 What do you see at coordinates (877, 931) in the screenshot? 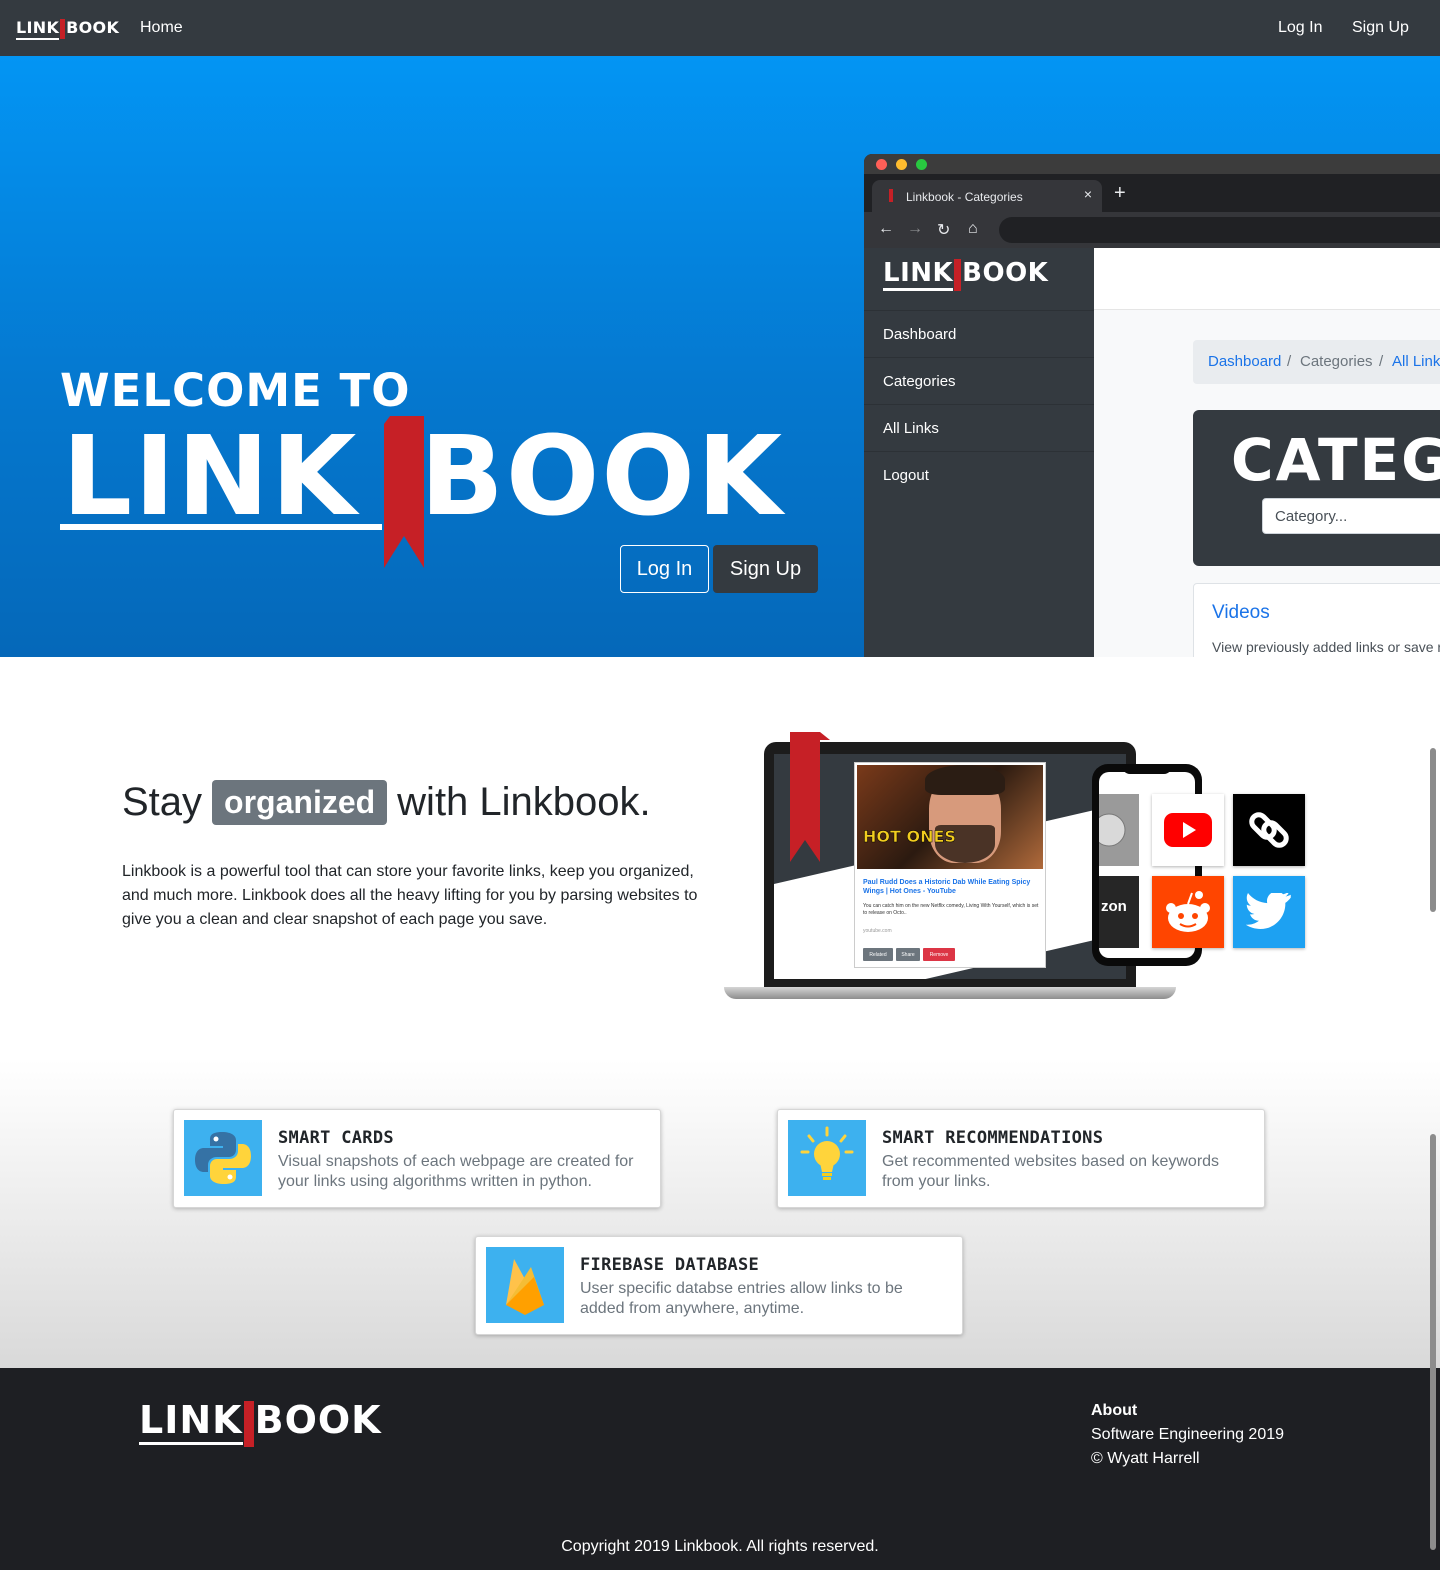
I see `smart-card-url: youtube.com` at bounding box center [877, 931].